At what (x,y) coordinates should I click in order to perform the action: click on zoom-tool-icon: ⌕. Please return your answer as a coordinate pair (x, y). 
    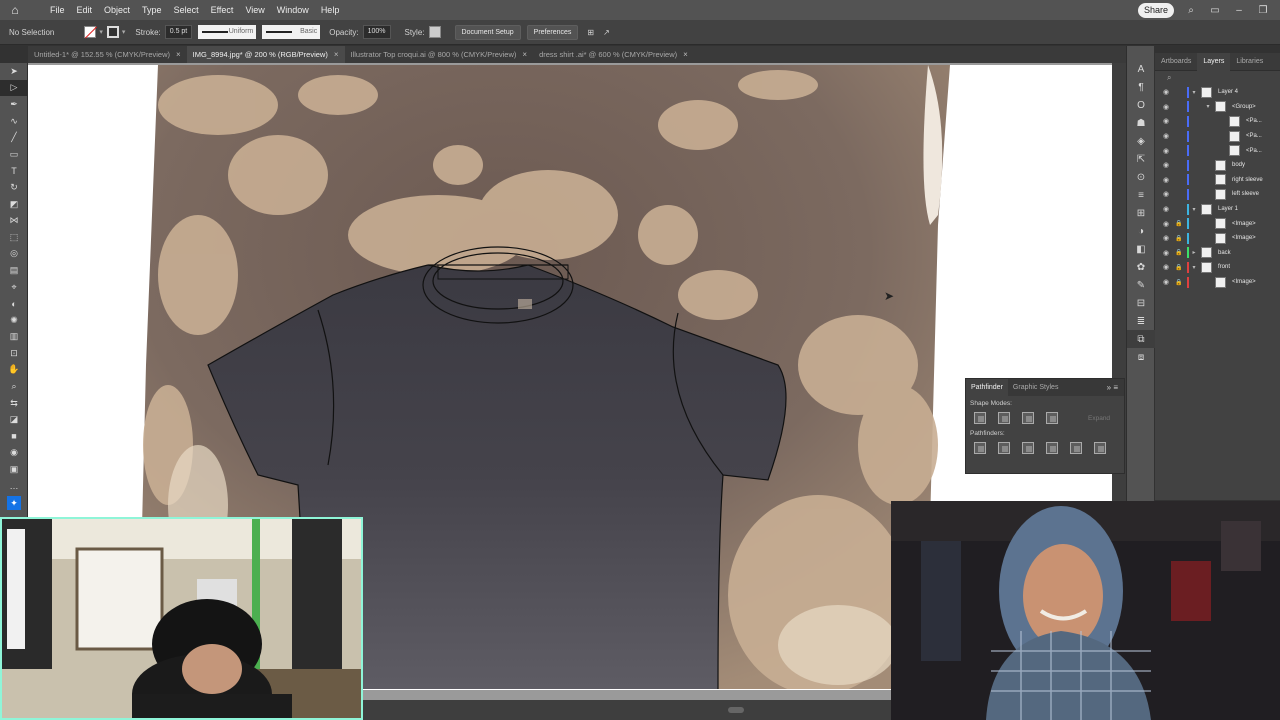
    Looking at the image, I should click on (14, 386).